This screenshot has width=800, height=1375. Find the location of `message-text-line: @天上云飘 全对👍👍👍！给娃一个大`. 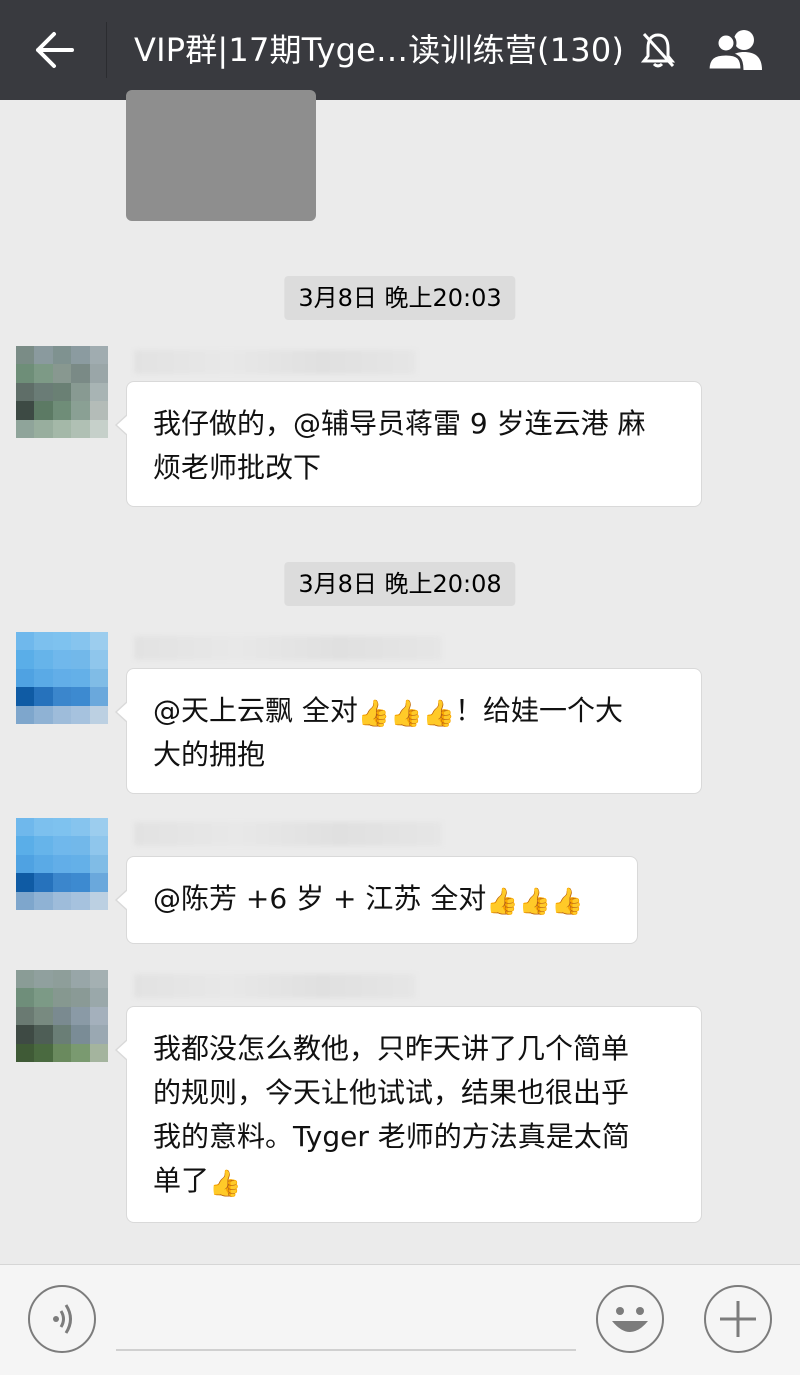

message-text-line: @天上云飘 全对👍👍👍！给娃一个大 is located at coordinates (388, 711).